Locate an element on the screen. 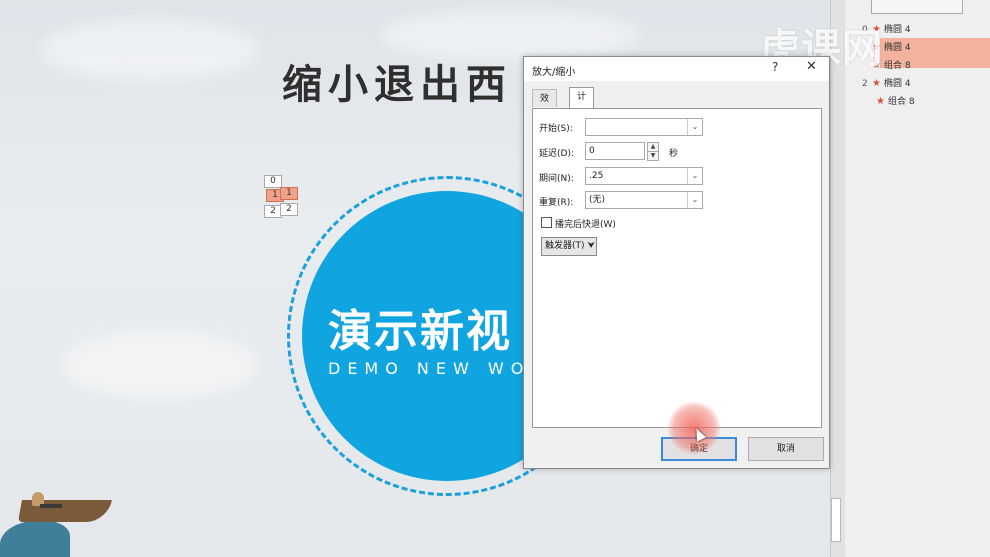  duration-select: .25 ⌄ is located at coordinates (644, 176).